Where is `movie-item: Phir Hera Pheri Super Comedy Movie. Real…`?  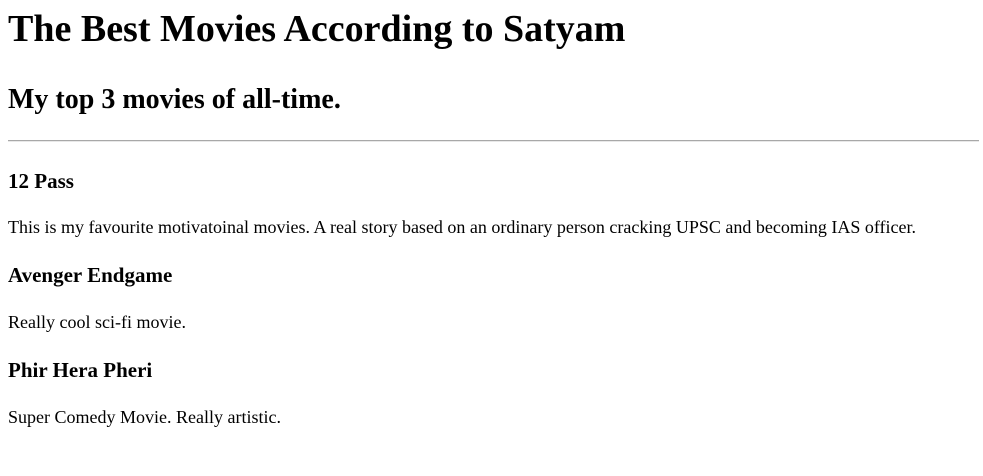 movie-item: Phir Hera Pheri Super Comedy Movie. Real… is located at coordinates (491, 393).